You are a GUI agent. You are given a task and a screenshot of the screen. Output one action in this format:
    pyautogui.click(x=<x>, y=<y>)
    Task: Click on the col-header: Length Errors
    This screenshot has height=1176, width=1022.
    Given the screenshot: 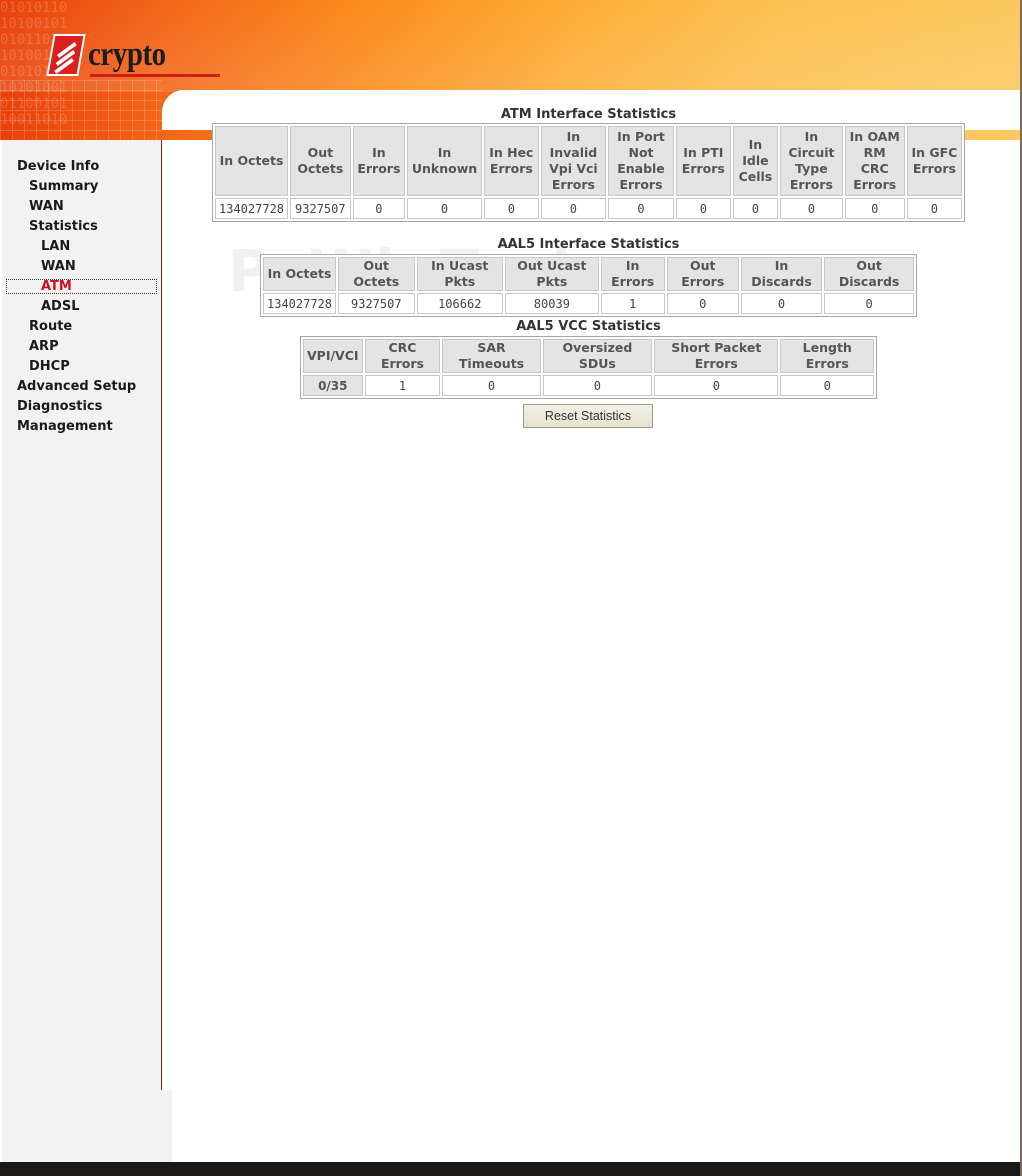 What is the action you would take?
    pyautogui.click(x=827, y=356)
    